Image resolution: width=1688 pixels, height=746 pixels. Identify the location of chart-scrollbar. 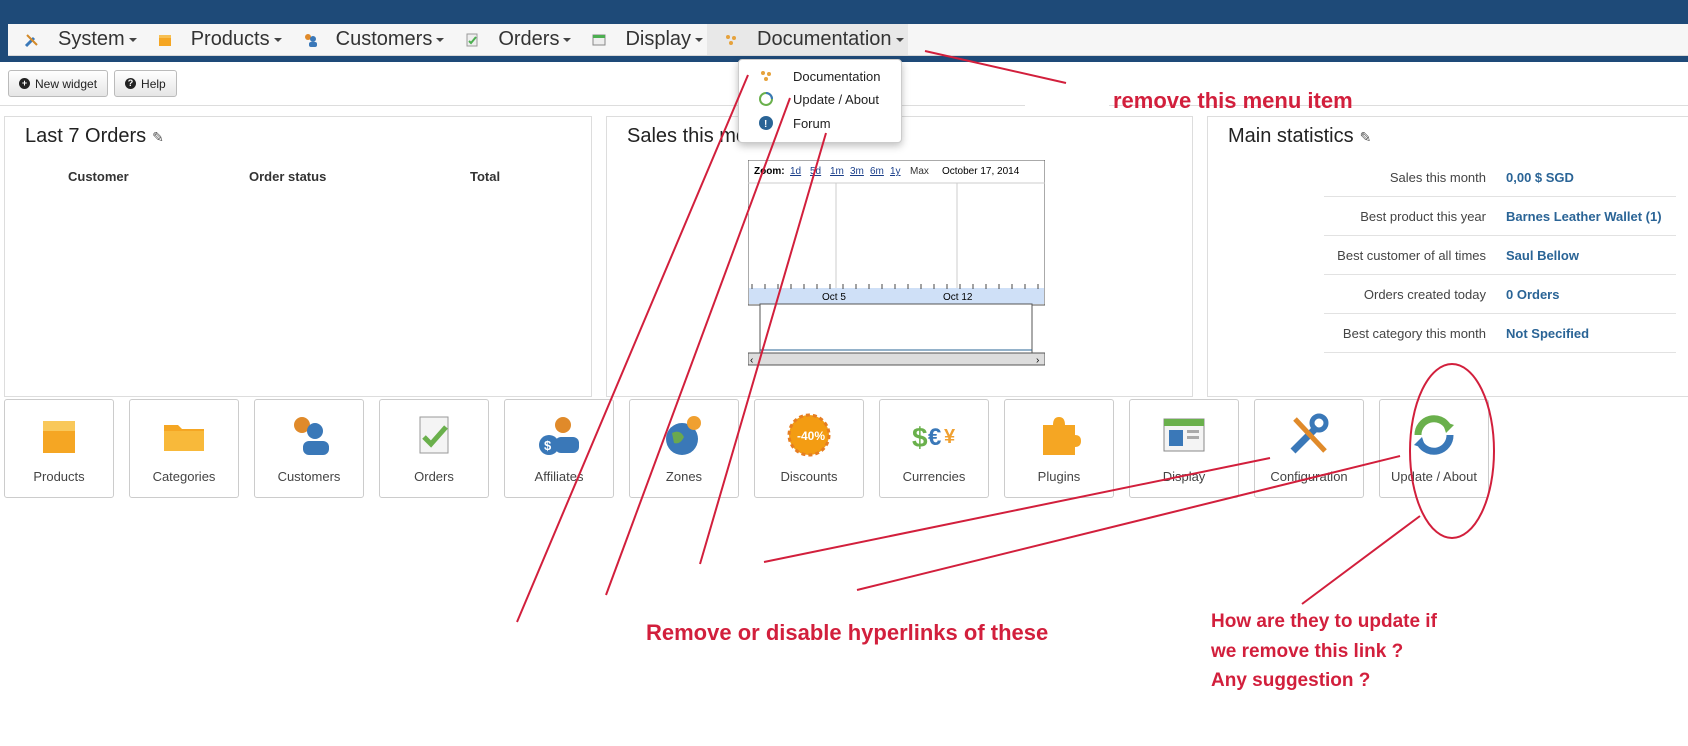
(896, 359).